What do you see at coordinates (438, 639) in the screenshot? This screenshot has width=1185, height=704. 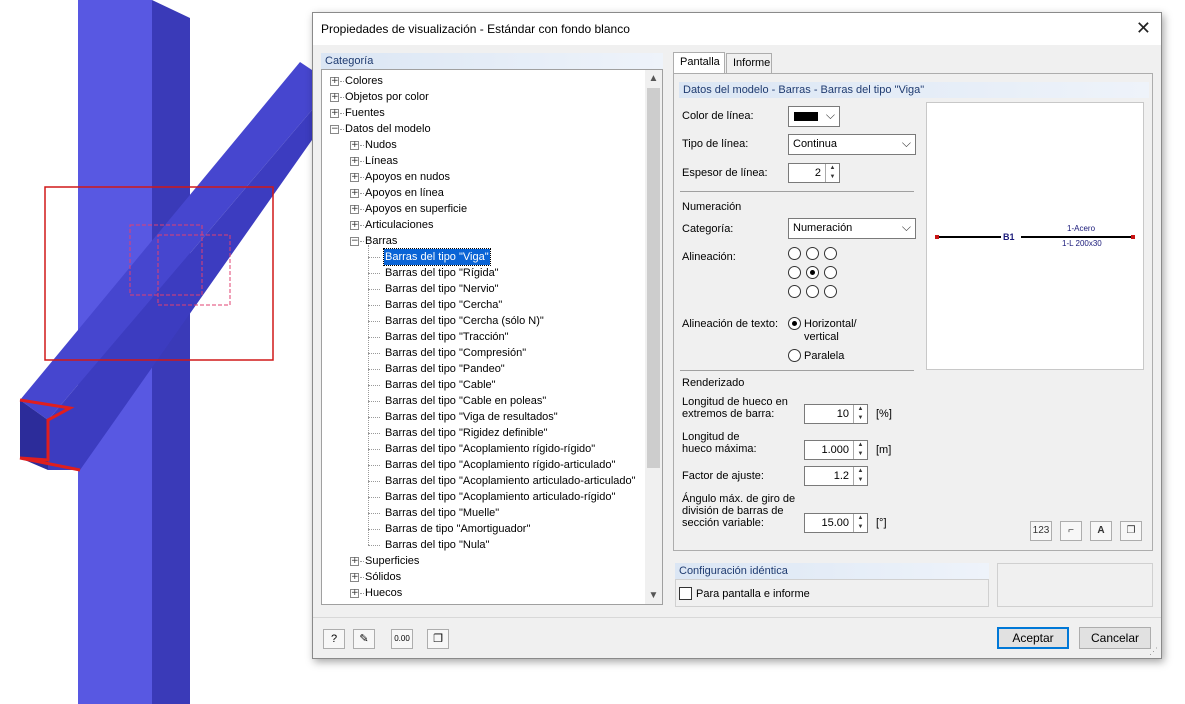 I see `copy-settings-icon: ❐` at bounding box center [438, 639].